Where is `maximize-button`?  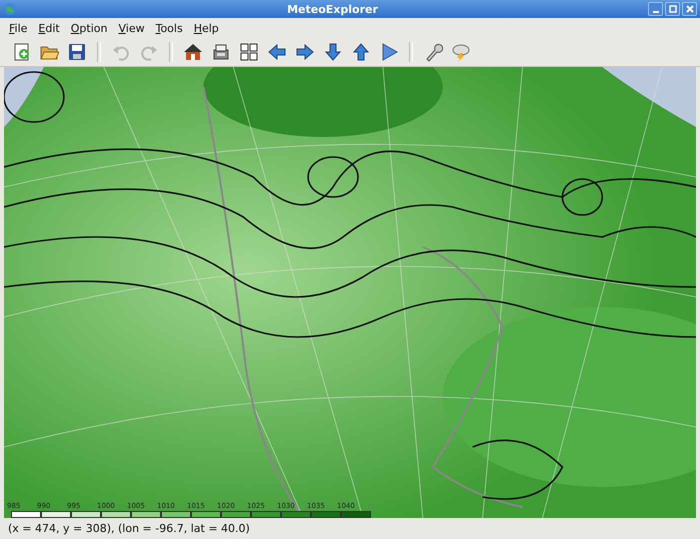
maximize-button is located at coordinates (672, 9).